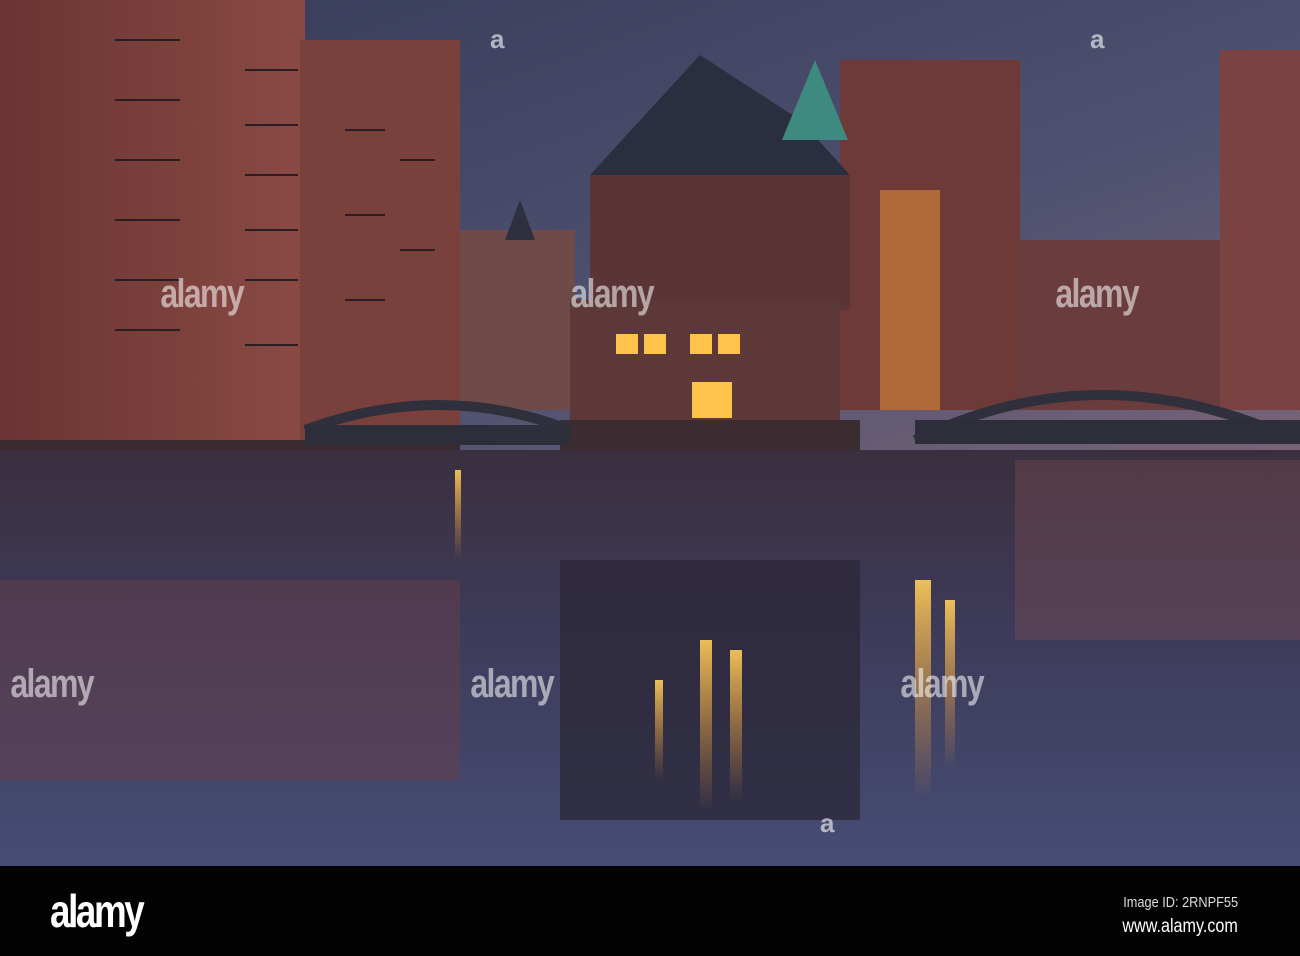 The width and height of the screenshot is (1300, 956). I want to click on website-link: www.alamy.com, so click(1180, 927).